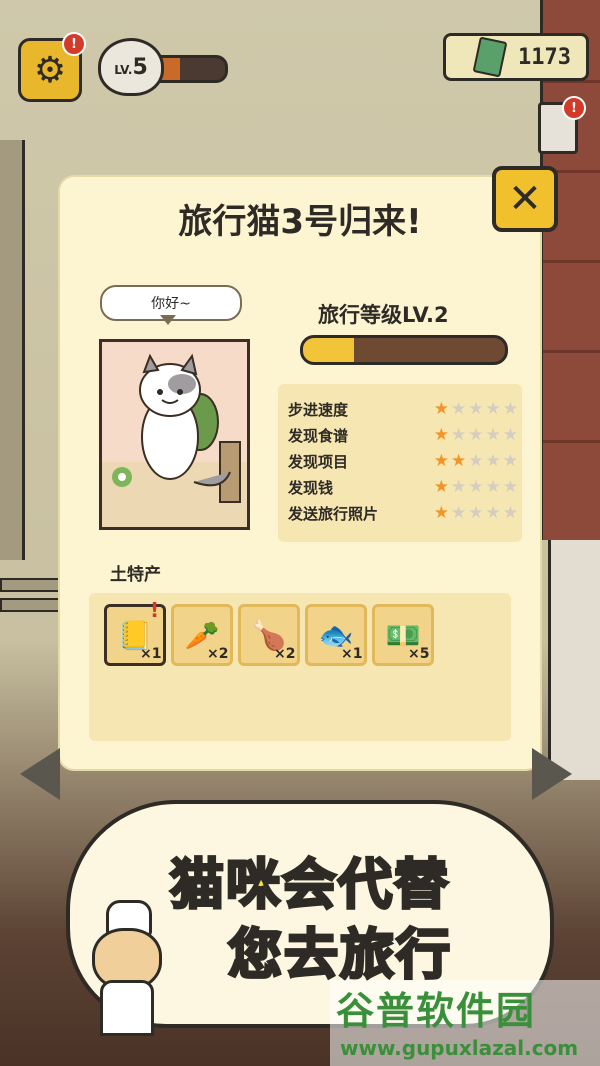  I want to click on stat-label: 发送旅行照片, so click(333, 513).